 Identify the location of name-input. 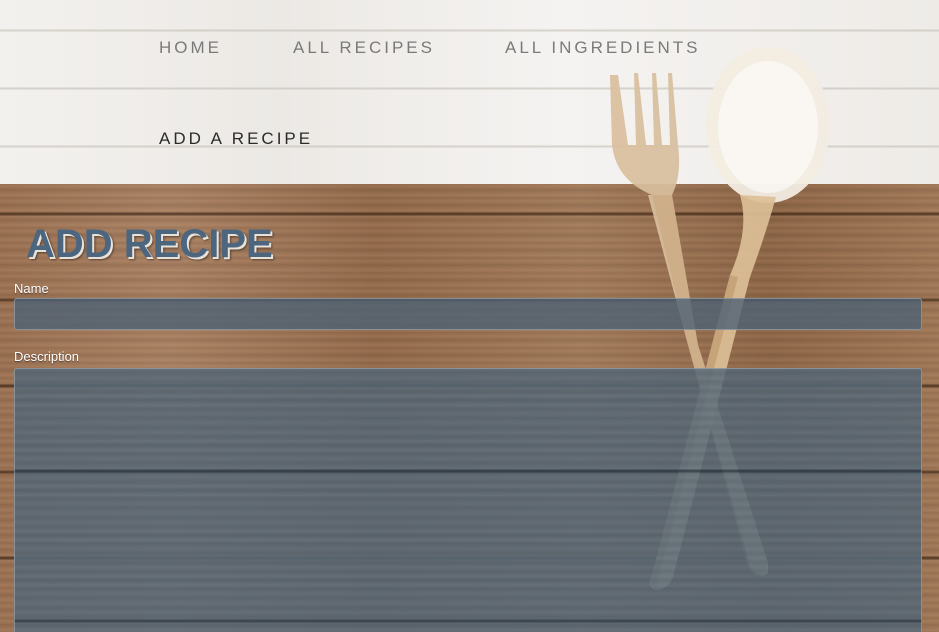
(468, 314).